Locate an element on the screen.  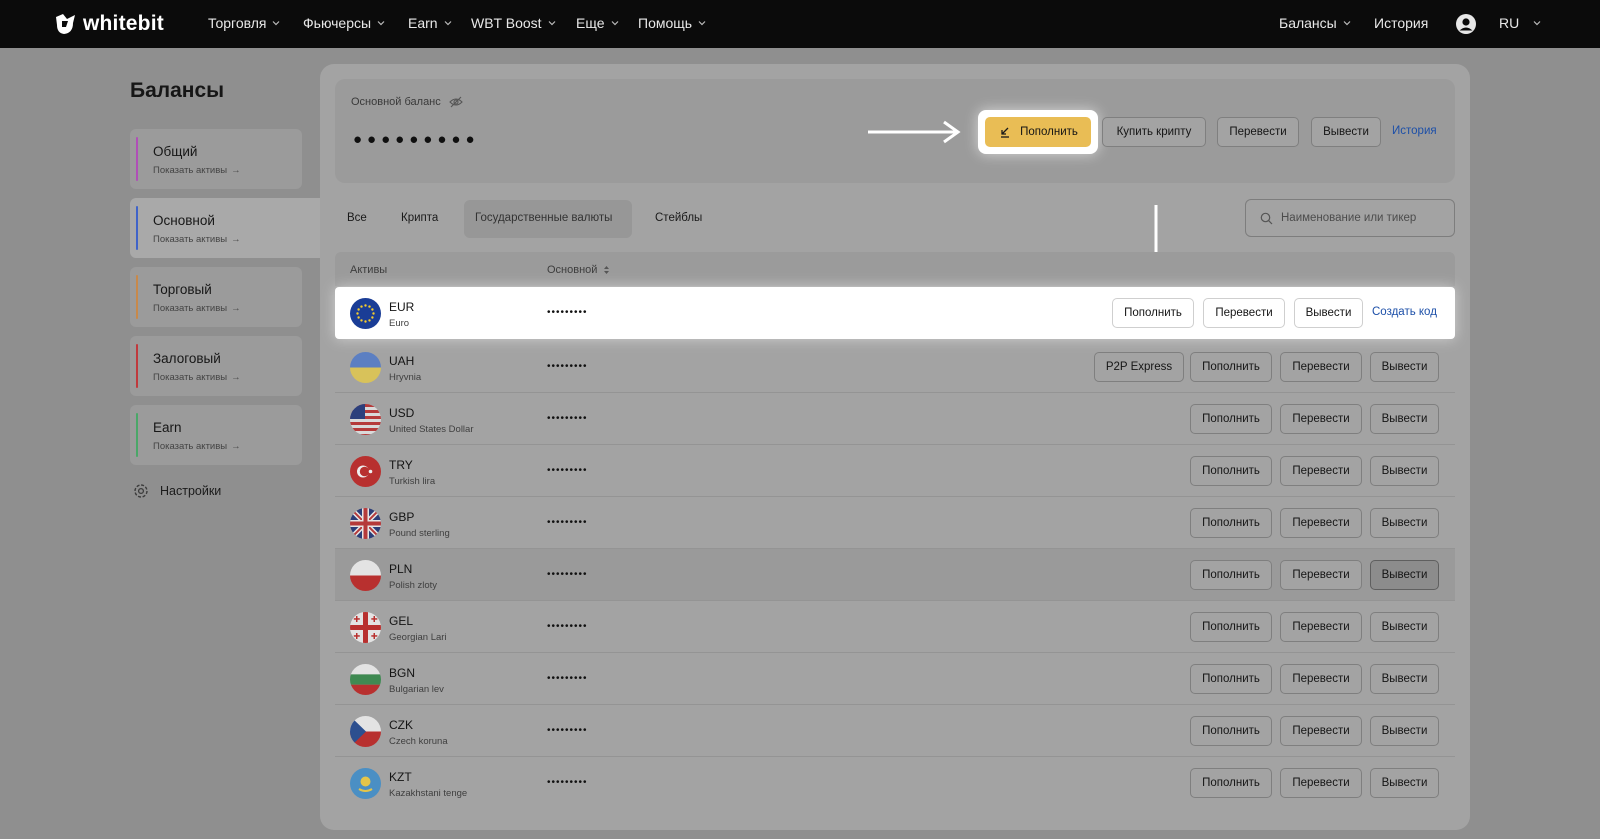
asset-name: Czech koruna is located at coordinates (418, 741).